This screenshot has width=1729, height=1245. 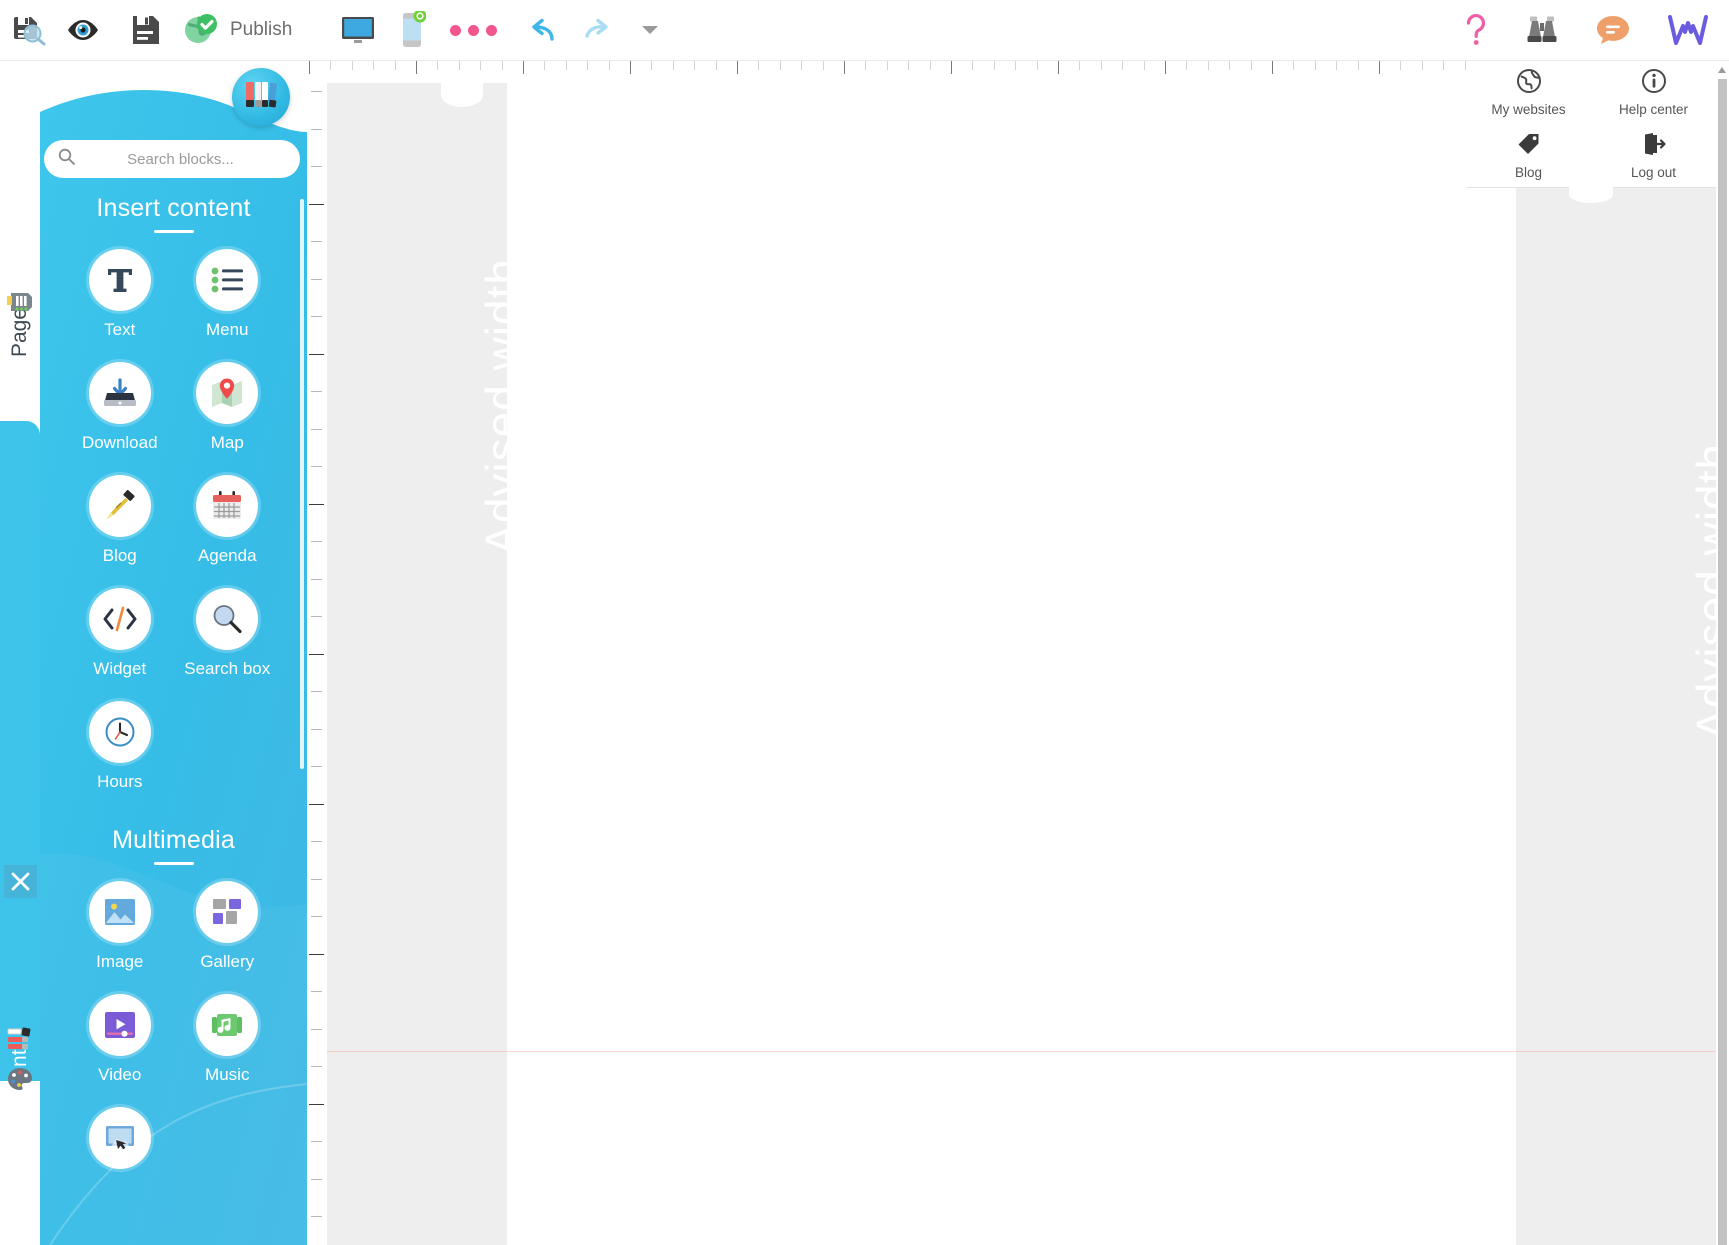 I want to click on block-music: Music, so click(x=228, y=1039).